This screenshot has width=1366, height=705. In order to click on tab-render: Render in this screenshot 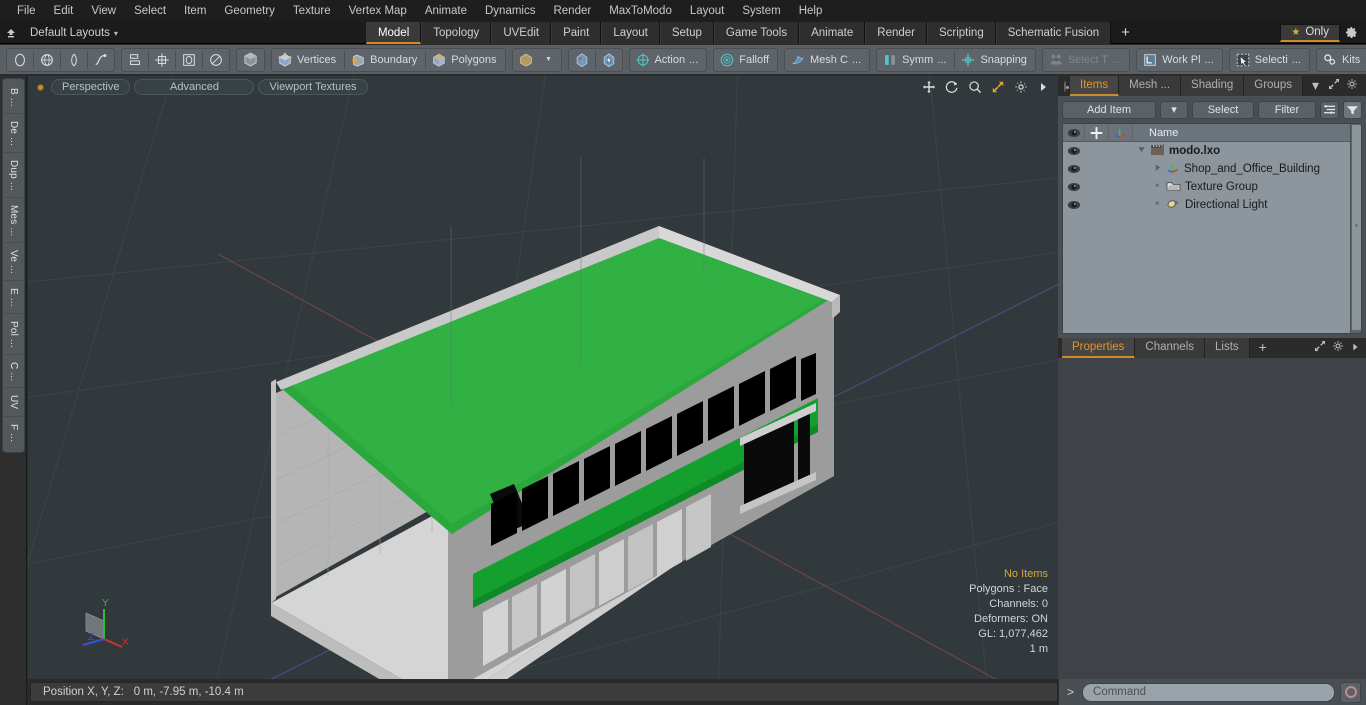, I will do `click(896, 32)`.